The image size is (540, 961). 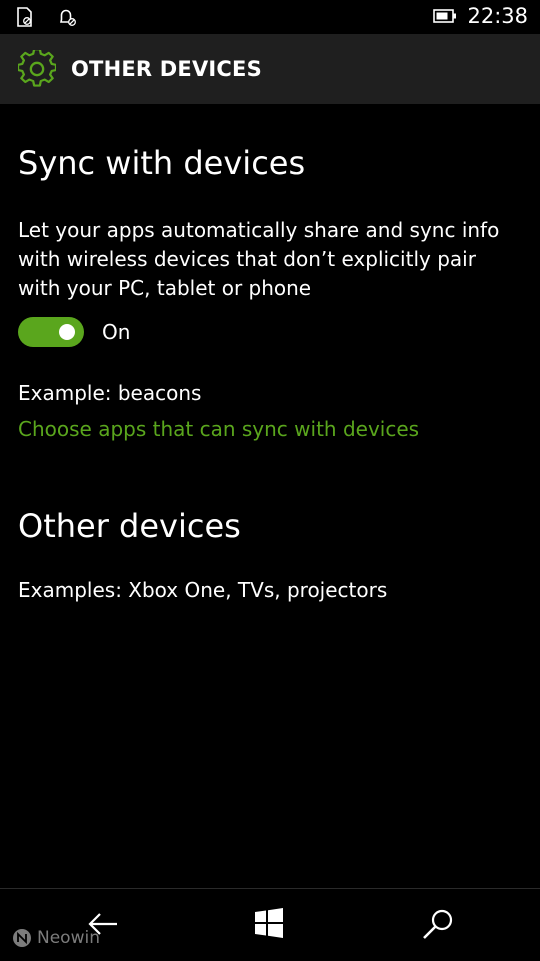 I want to click on gear-icon, so click(x=37, y=68).